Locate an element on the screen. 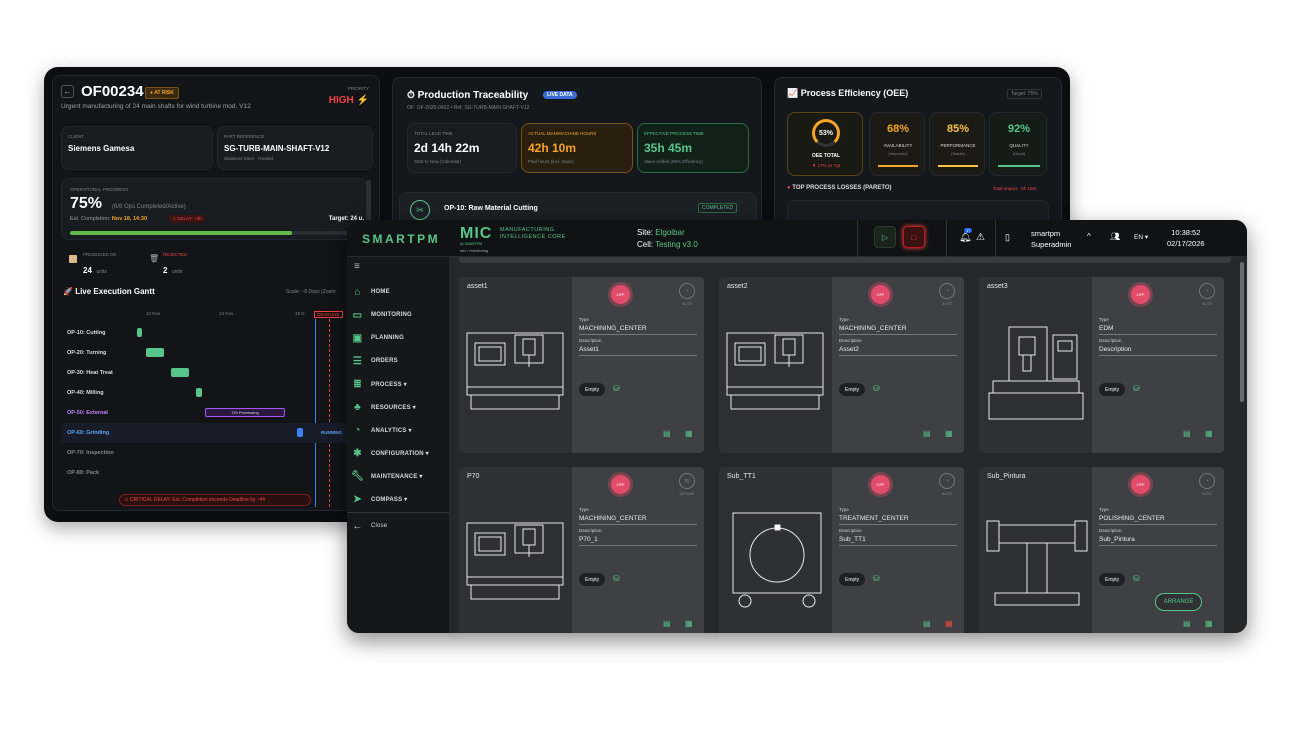 This screenshot has height=735, width=1297. sidebar-item-compass: ➤ COMPASS ▾ is located at coordinates (379, 499).